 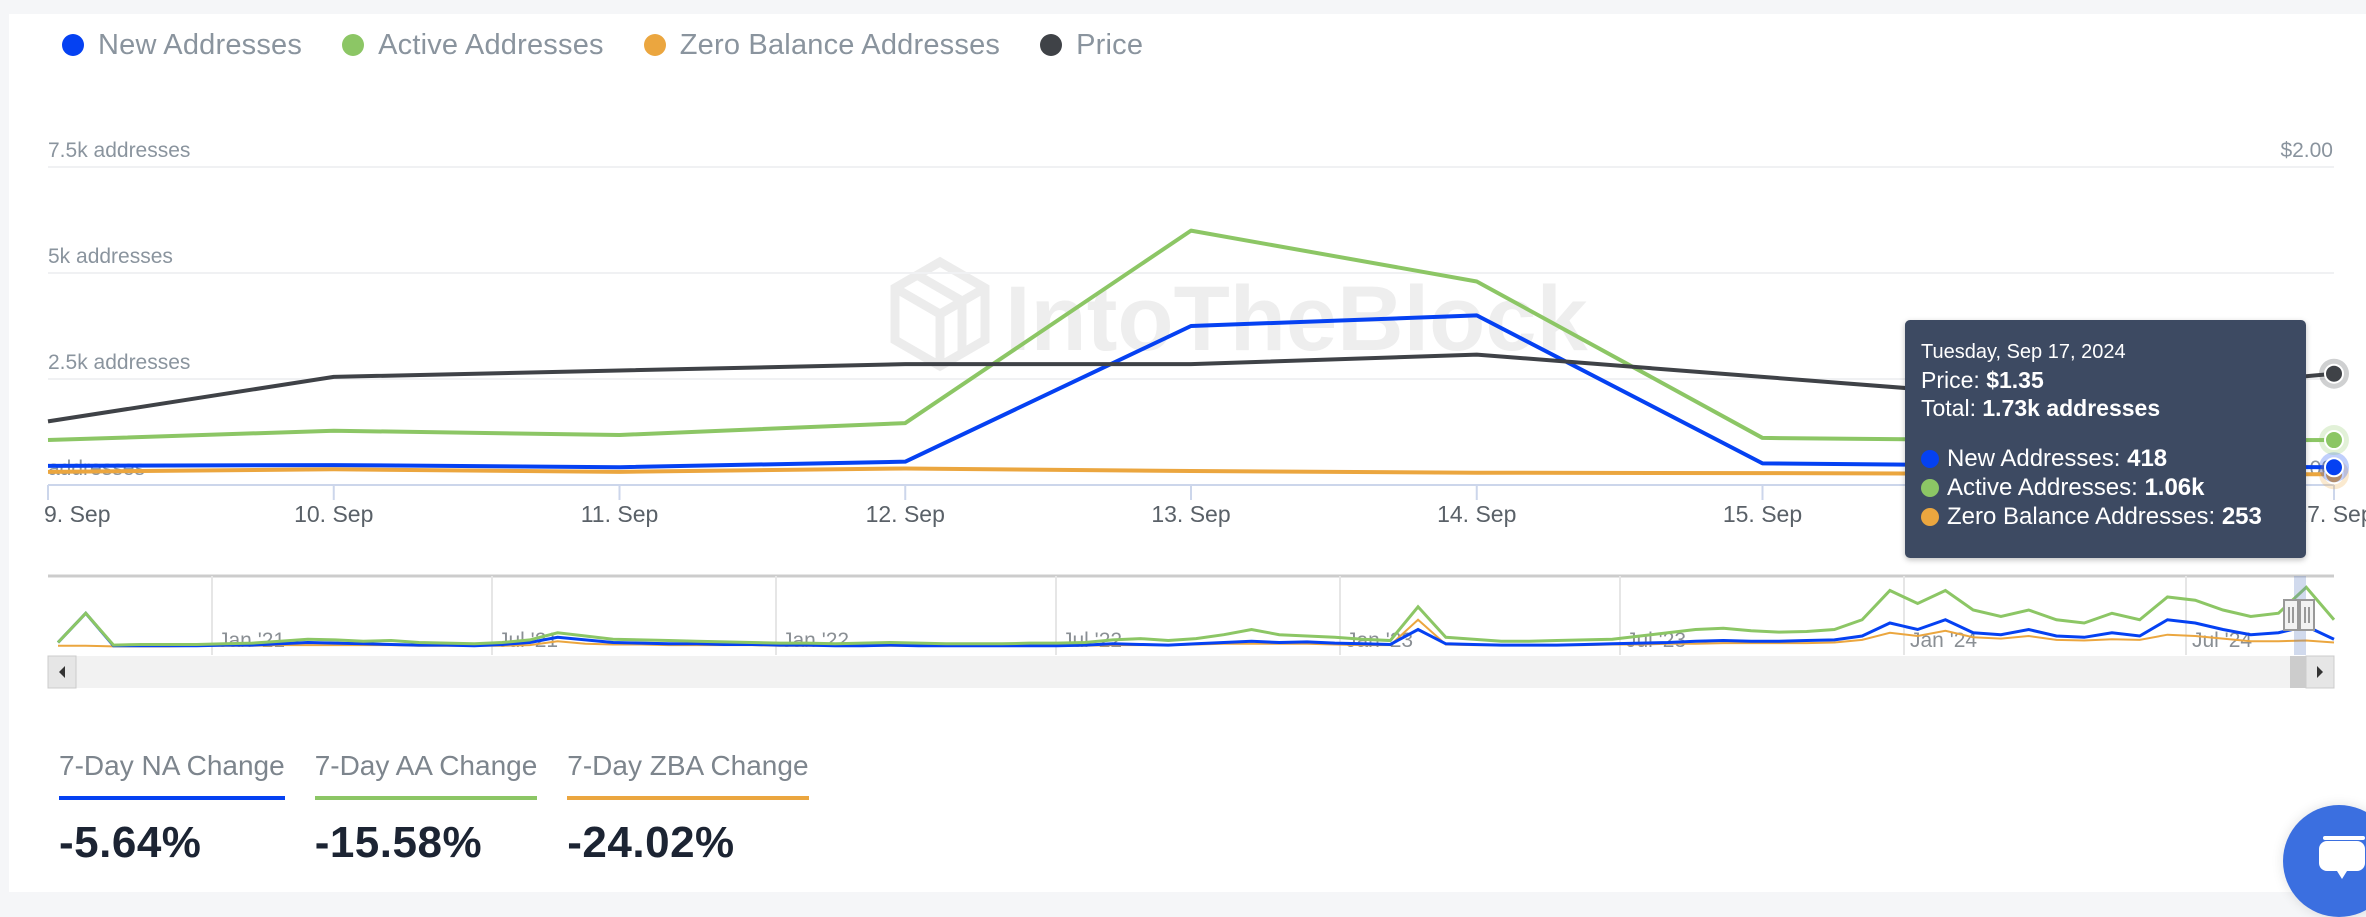 What do you see at coordinates (940, 314) in the screenshot?
I see `watermark-cube-icon` at bounding box center [940, 314].